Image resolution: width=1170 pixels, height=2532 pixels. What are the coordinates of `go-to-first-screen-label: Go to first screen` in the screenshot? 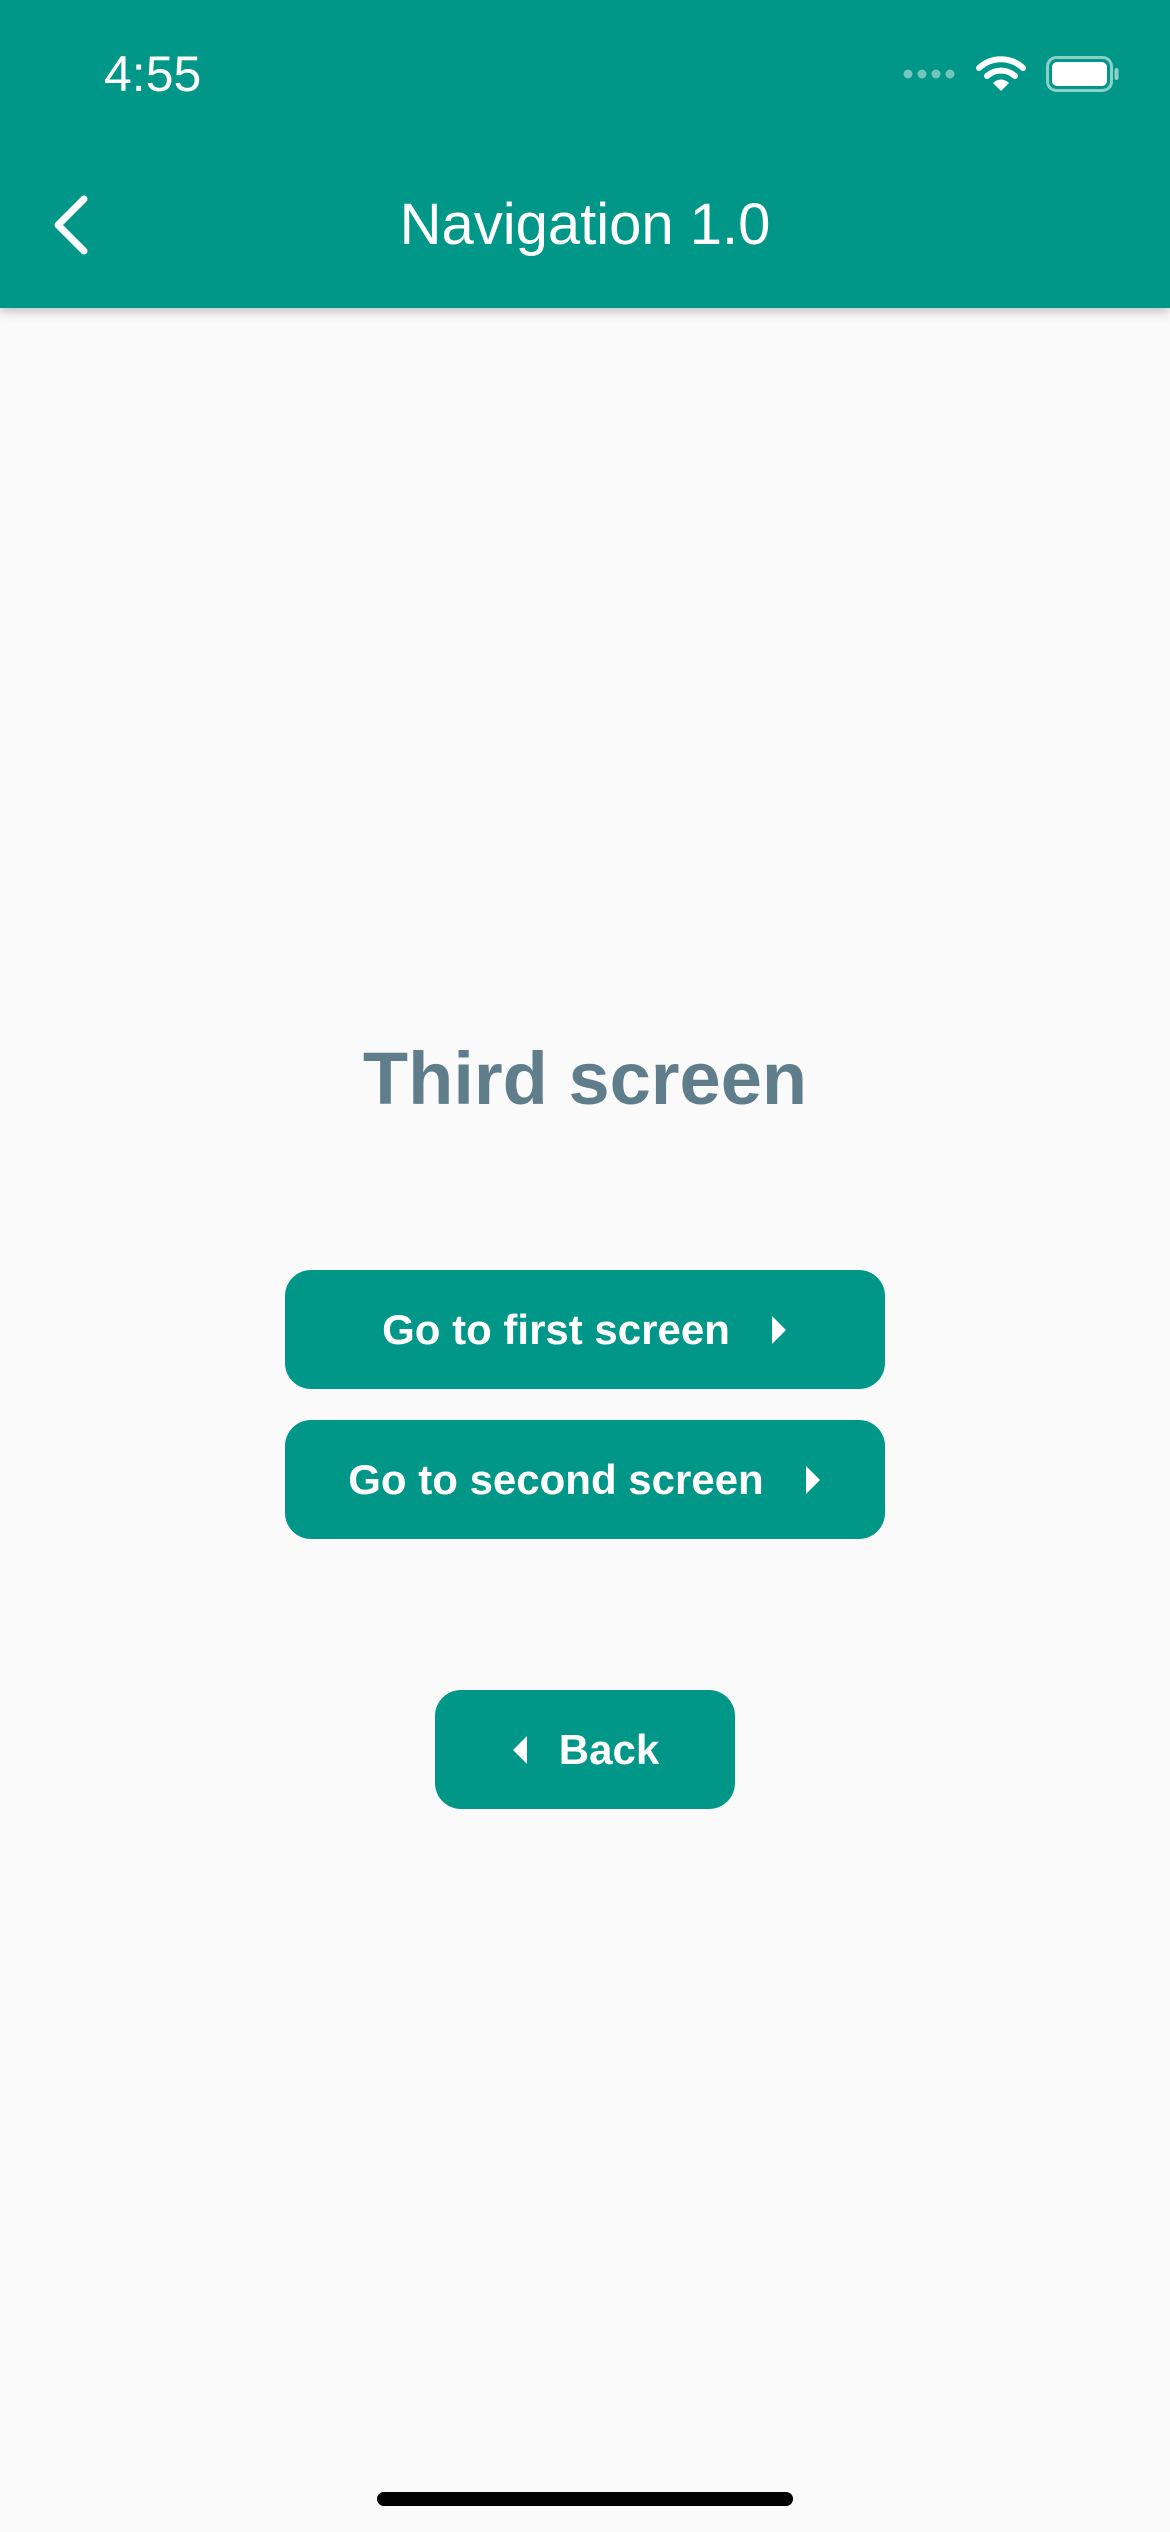 It's located at (556, 1329).